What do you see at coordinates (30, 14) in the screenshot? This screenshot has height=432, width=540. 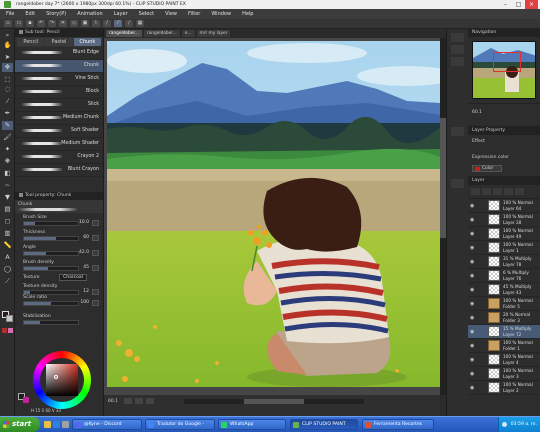 I see `menu-edit: Edit` at bounding box center [30, 14].